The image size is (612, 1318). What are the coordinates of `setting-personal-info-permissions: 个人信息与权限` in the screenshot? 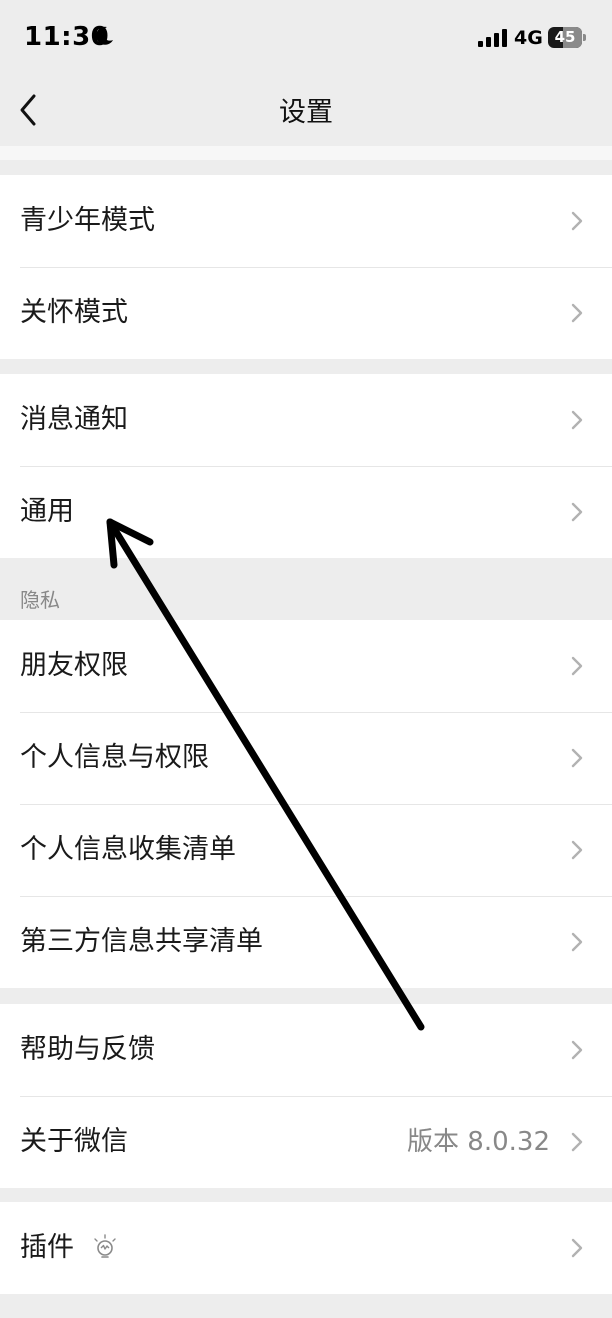 It's located at (306, 758).